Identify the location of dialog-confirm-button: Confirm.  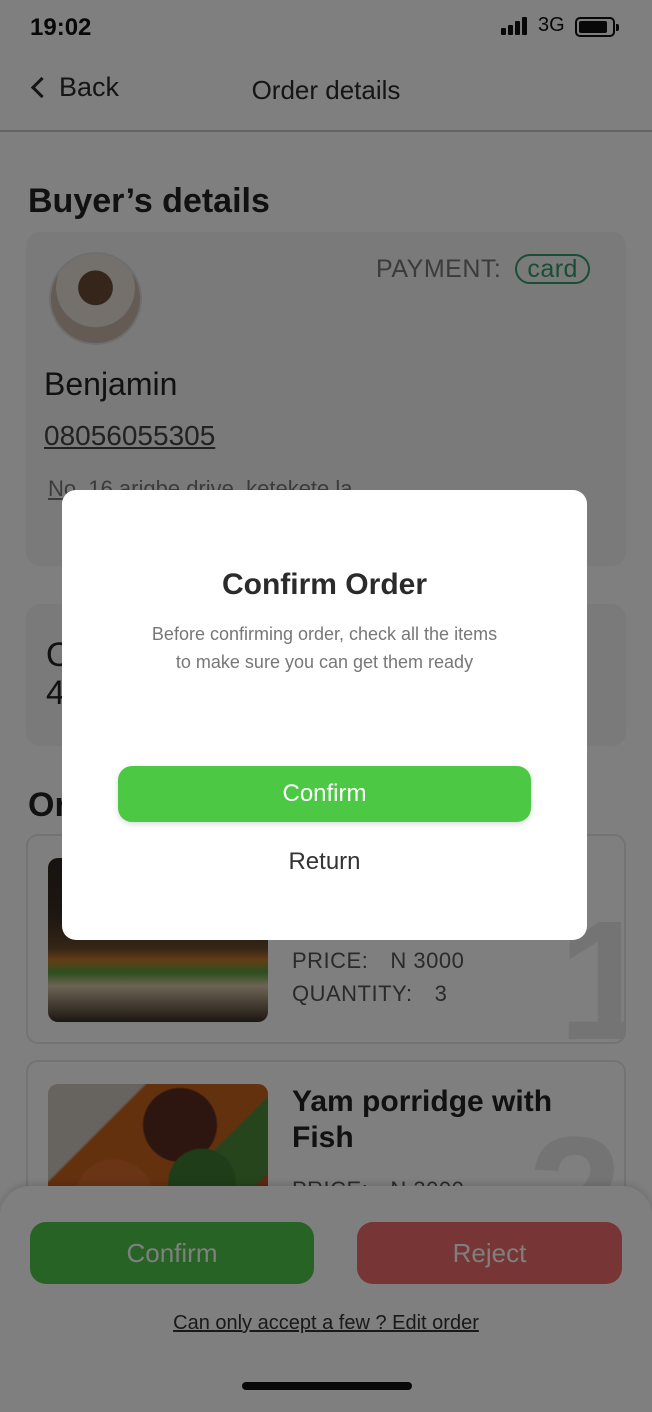
(324, 794).